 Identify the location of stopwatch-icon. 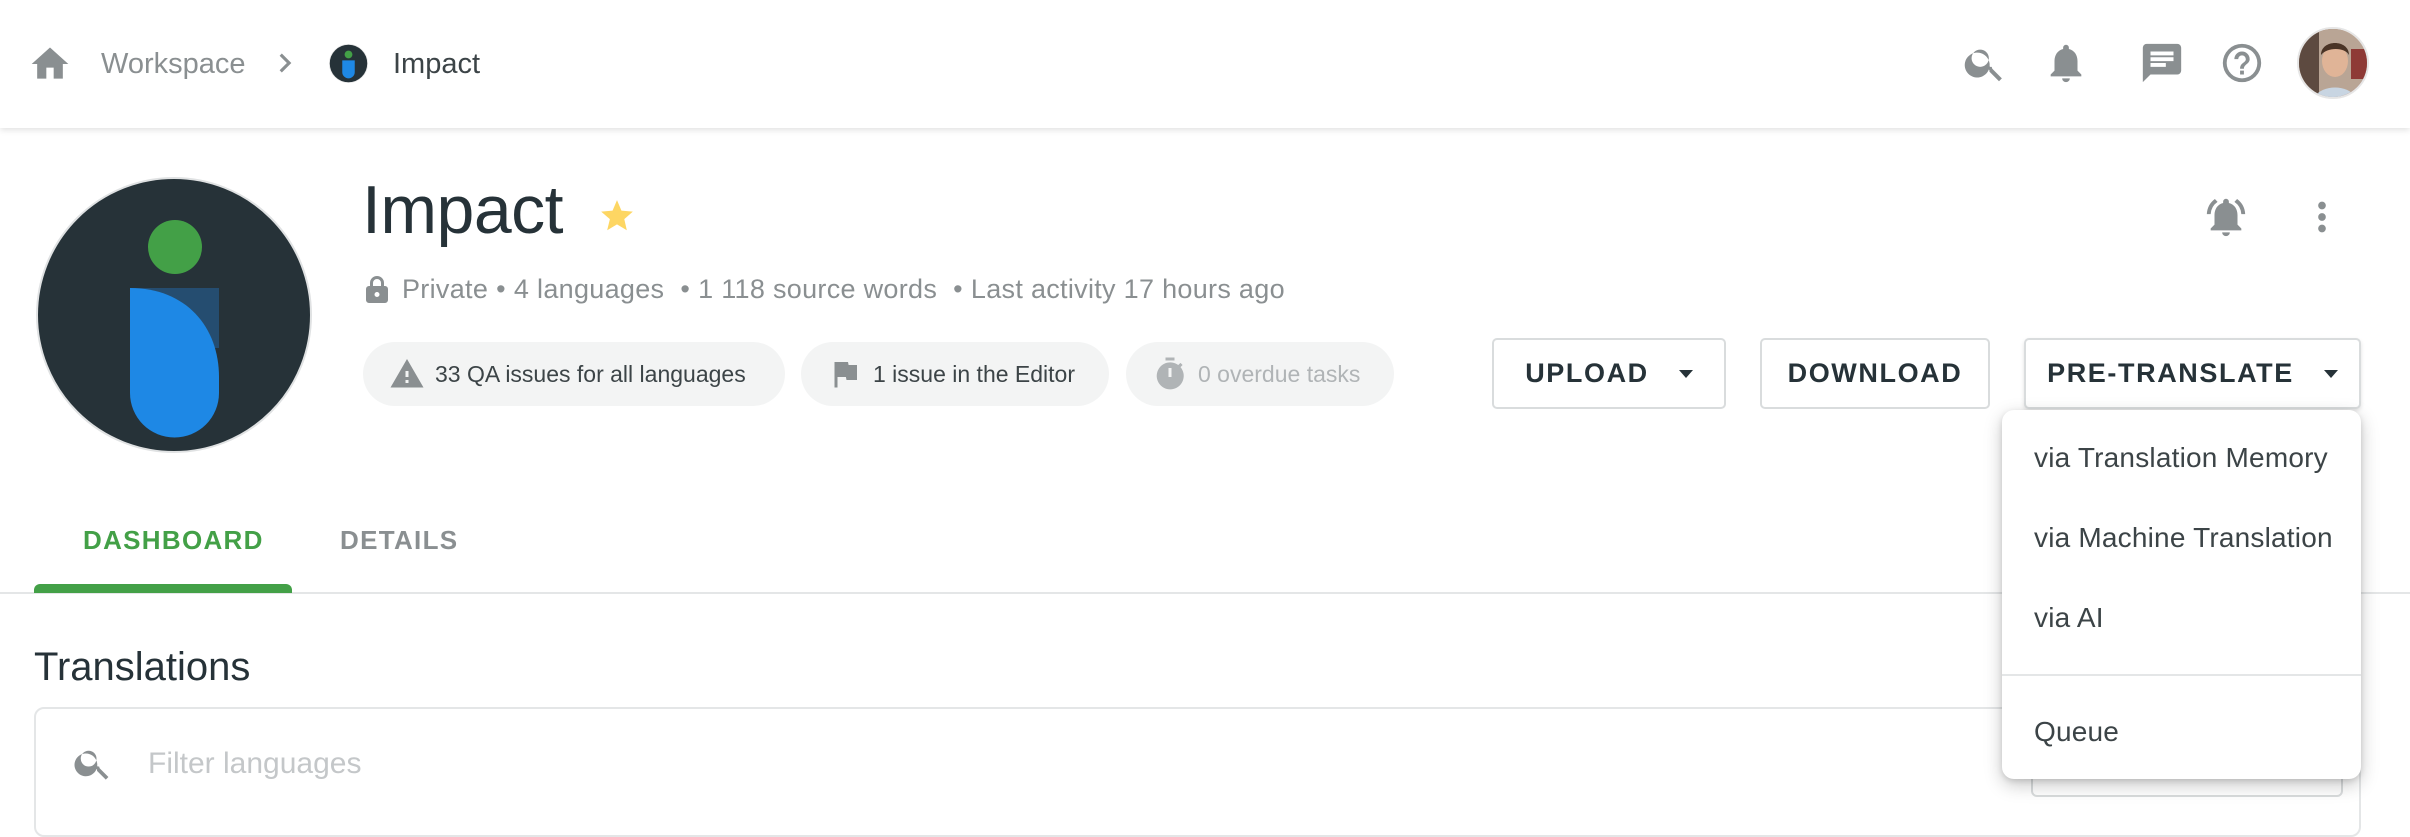
(1170, 374).